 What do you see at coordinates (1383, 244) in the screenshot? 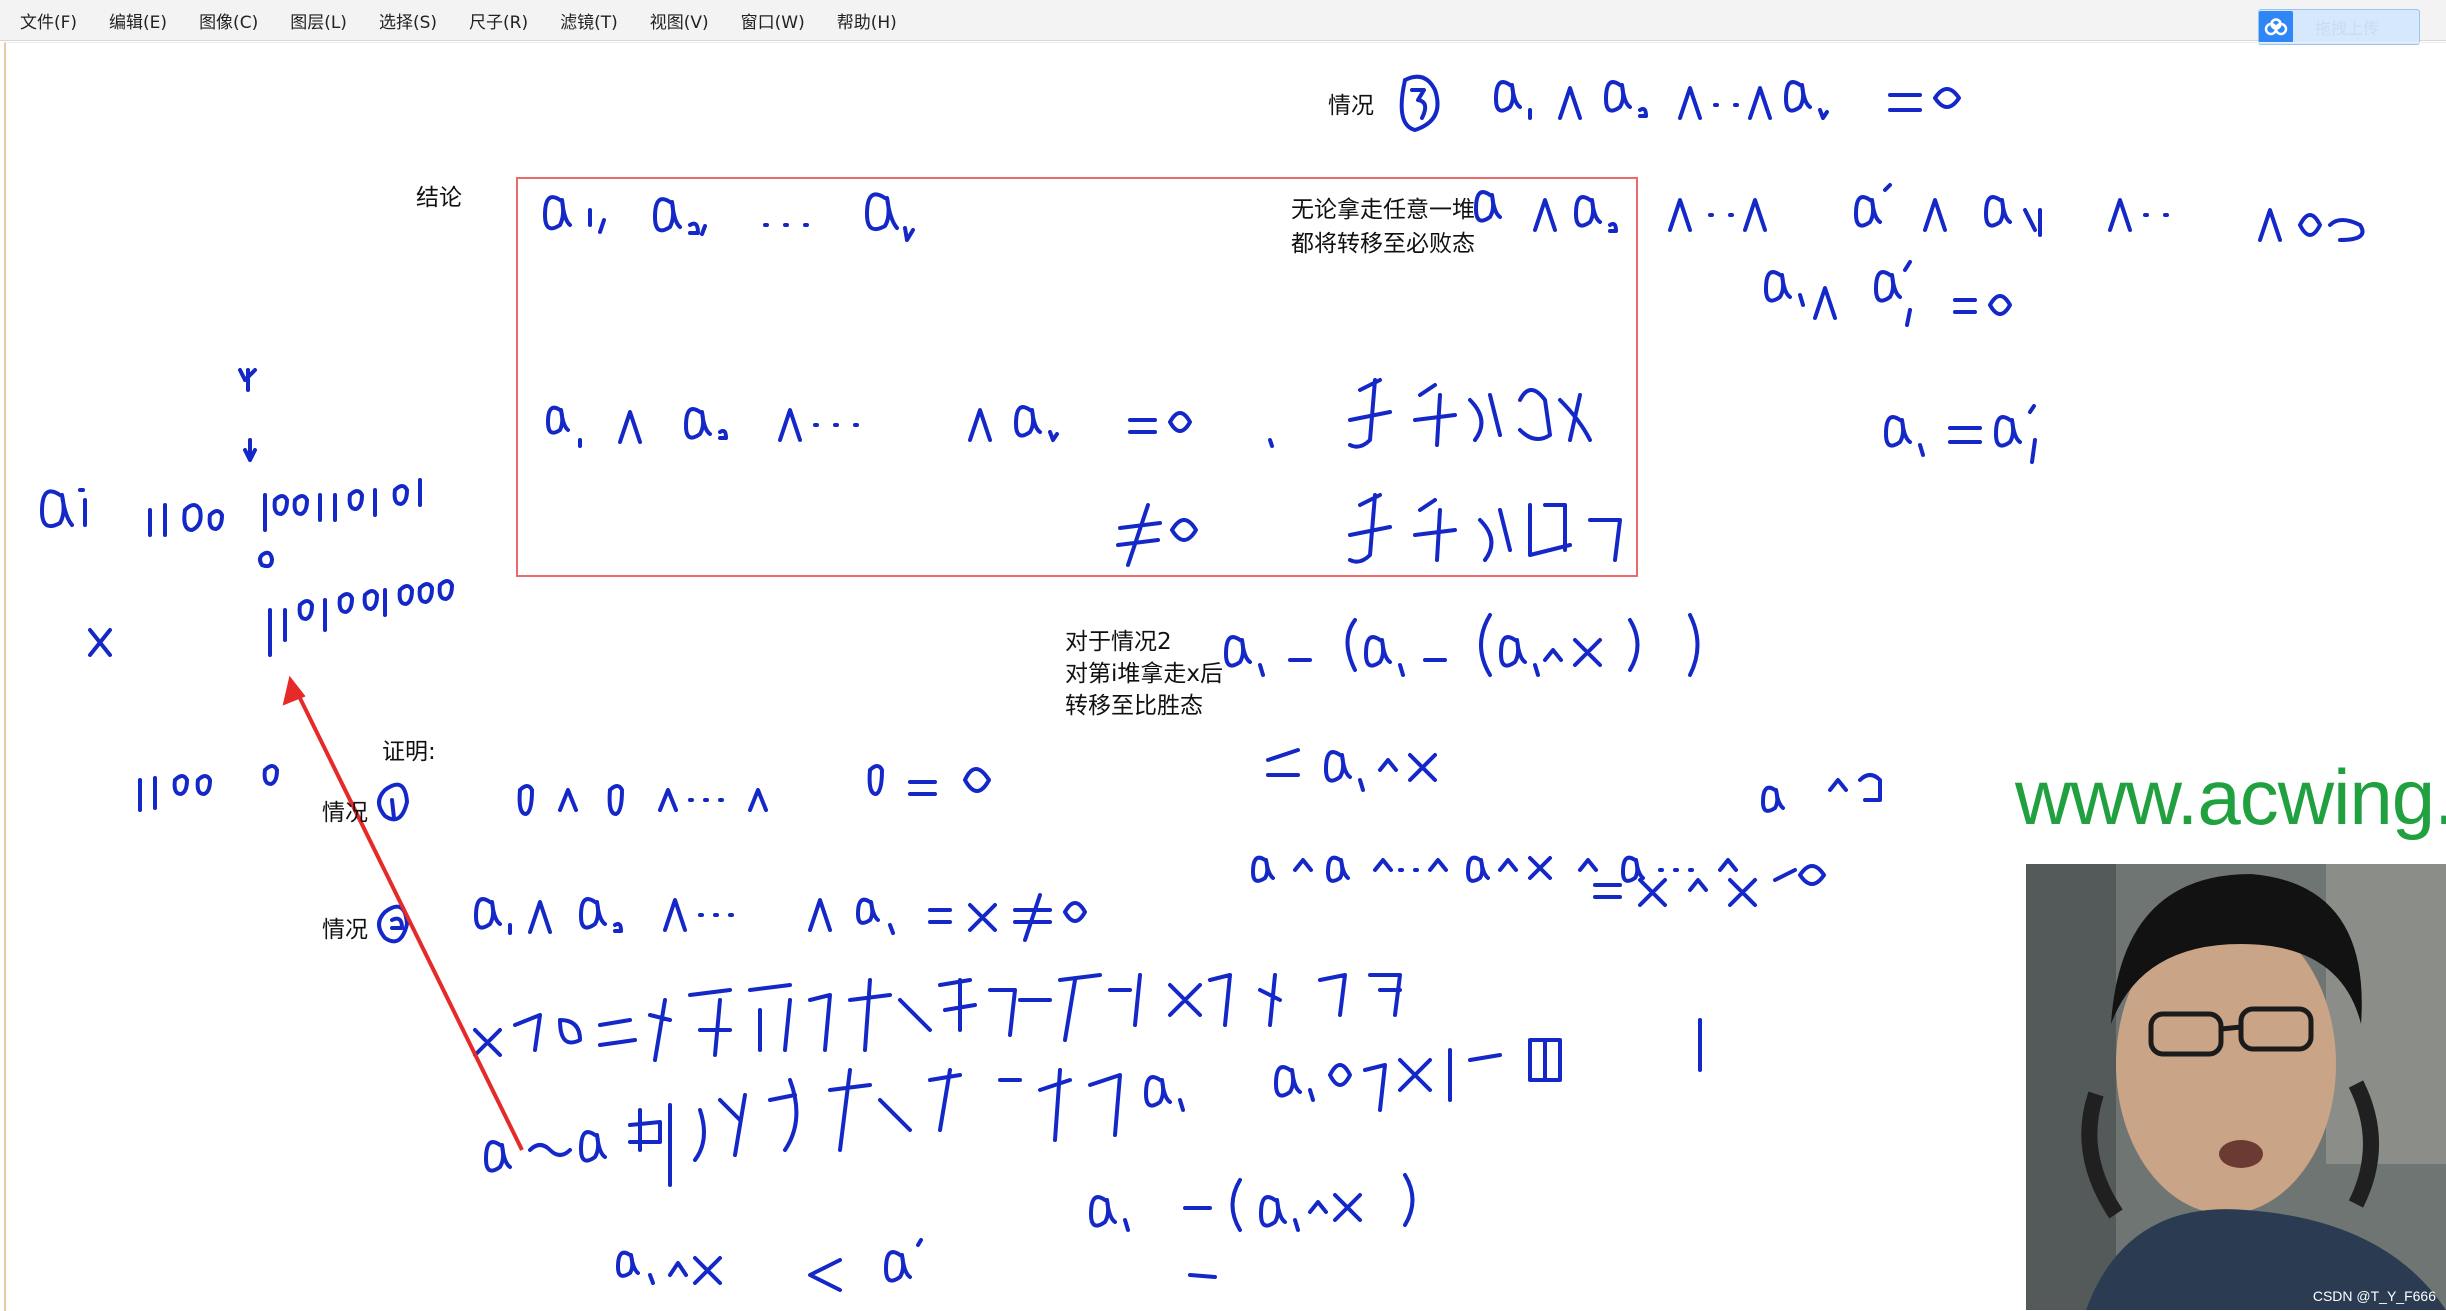
I see `note-any-move-line2: 都将转移至必败态` at bounding box center [1383, 244].